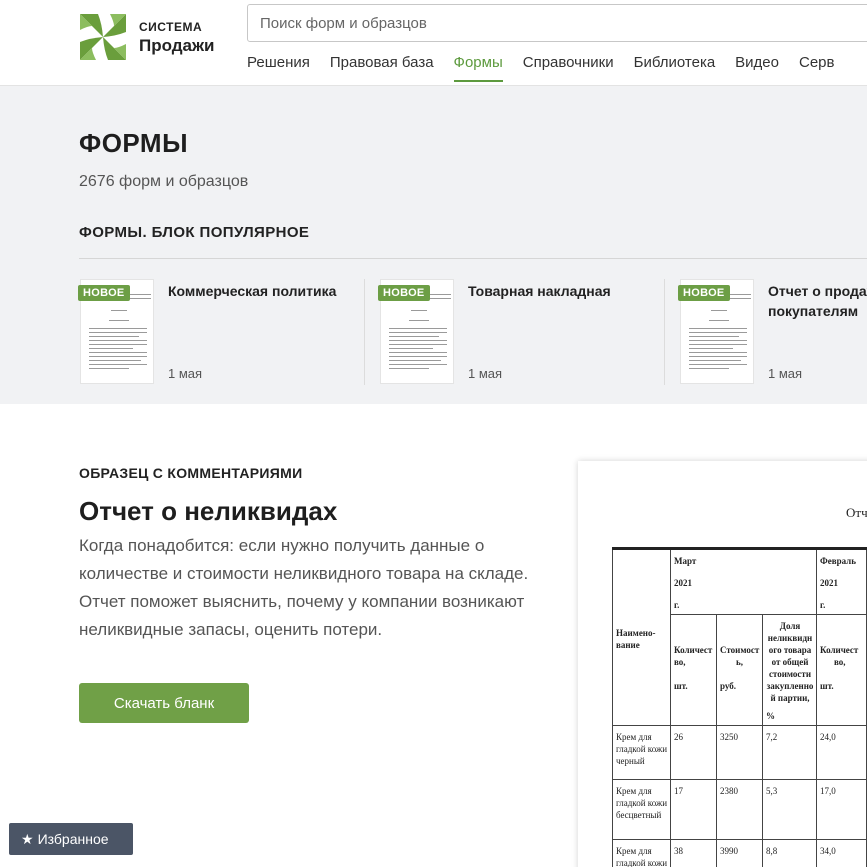 The image size is (867, 867). I want to click on column-header: Наимено-вание, so click(641, 636).